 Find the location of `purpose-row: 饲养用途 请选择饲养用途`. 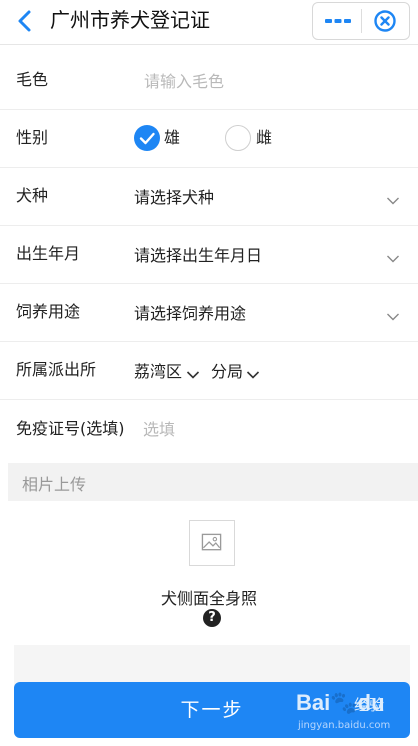

purpose-row: 饲养用途 请选择饲养用途 is located at coordinates (209, 313).